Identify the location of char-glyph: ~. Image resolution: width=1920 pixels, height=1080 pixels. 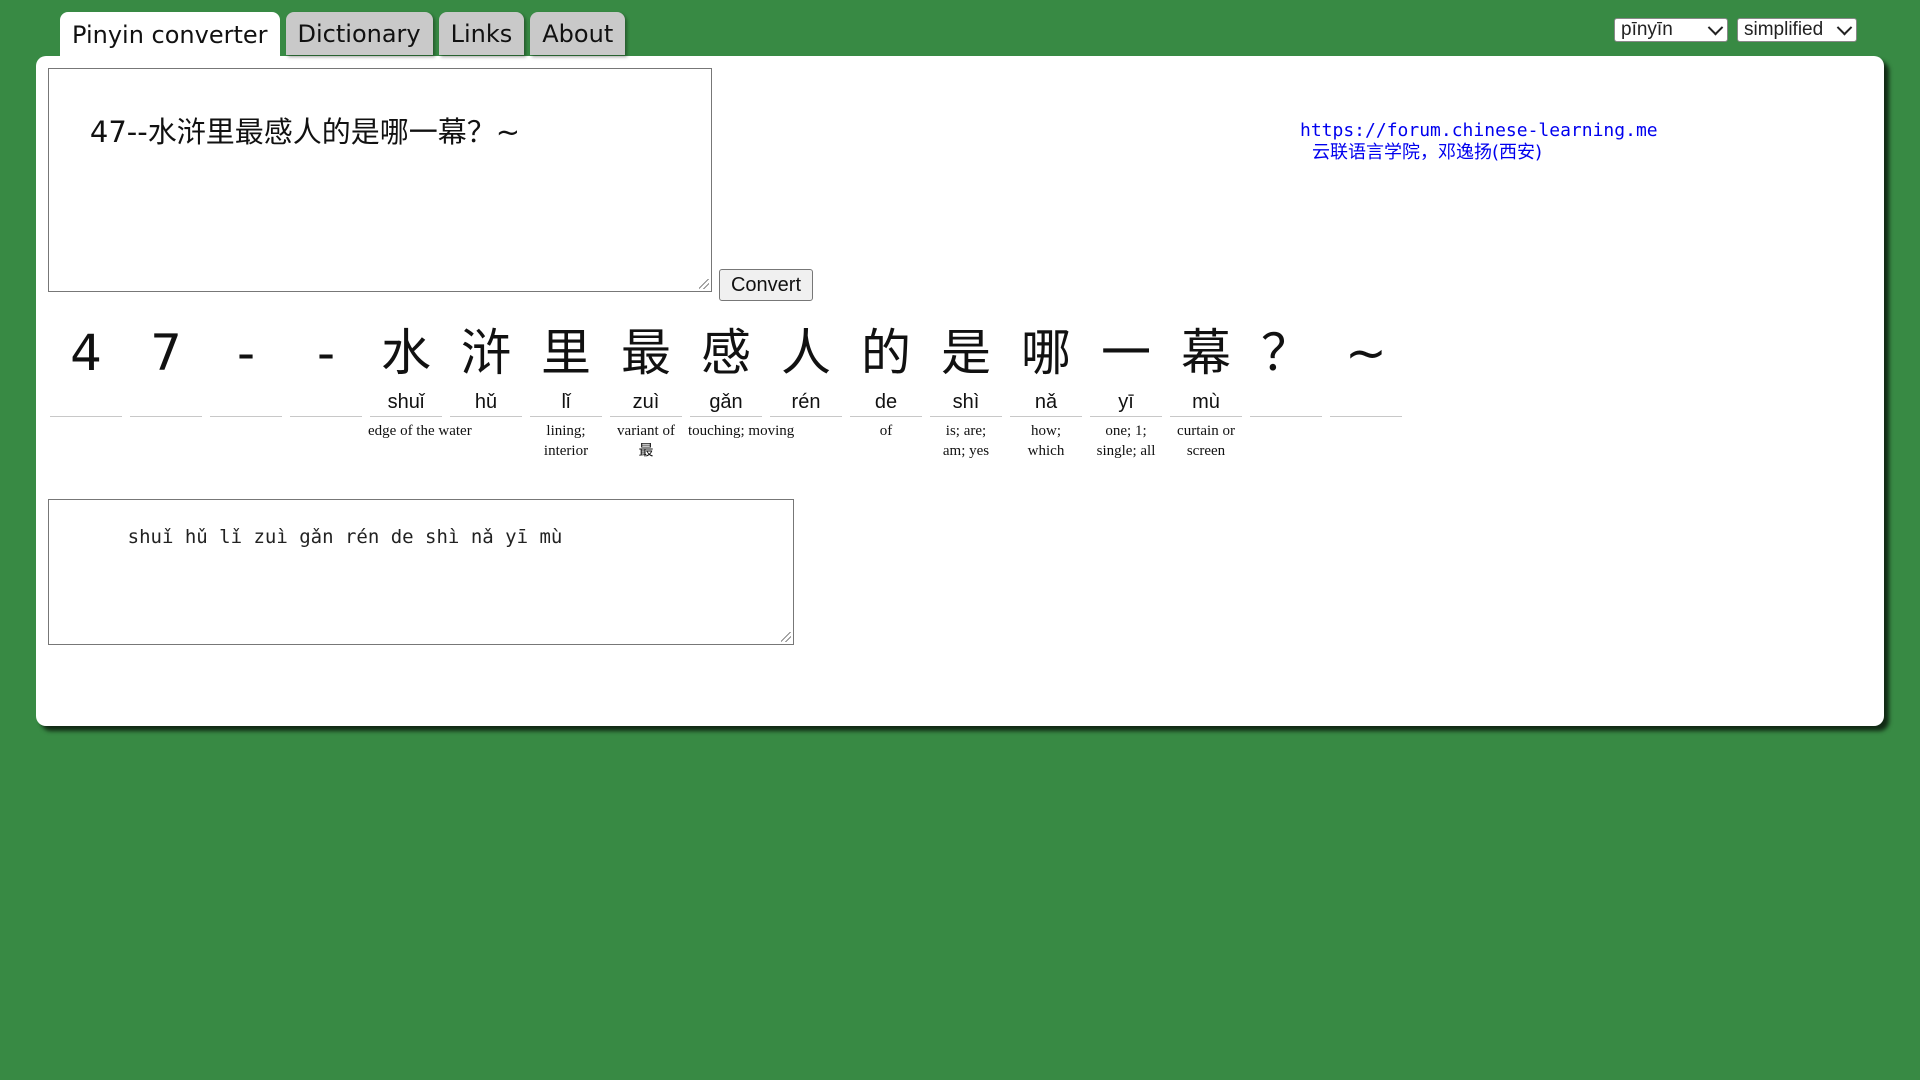
(1366, 353).